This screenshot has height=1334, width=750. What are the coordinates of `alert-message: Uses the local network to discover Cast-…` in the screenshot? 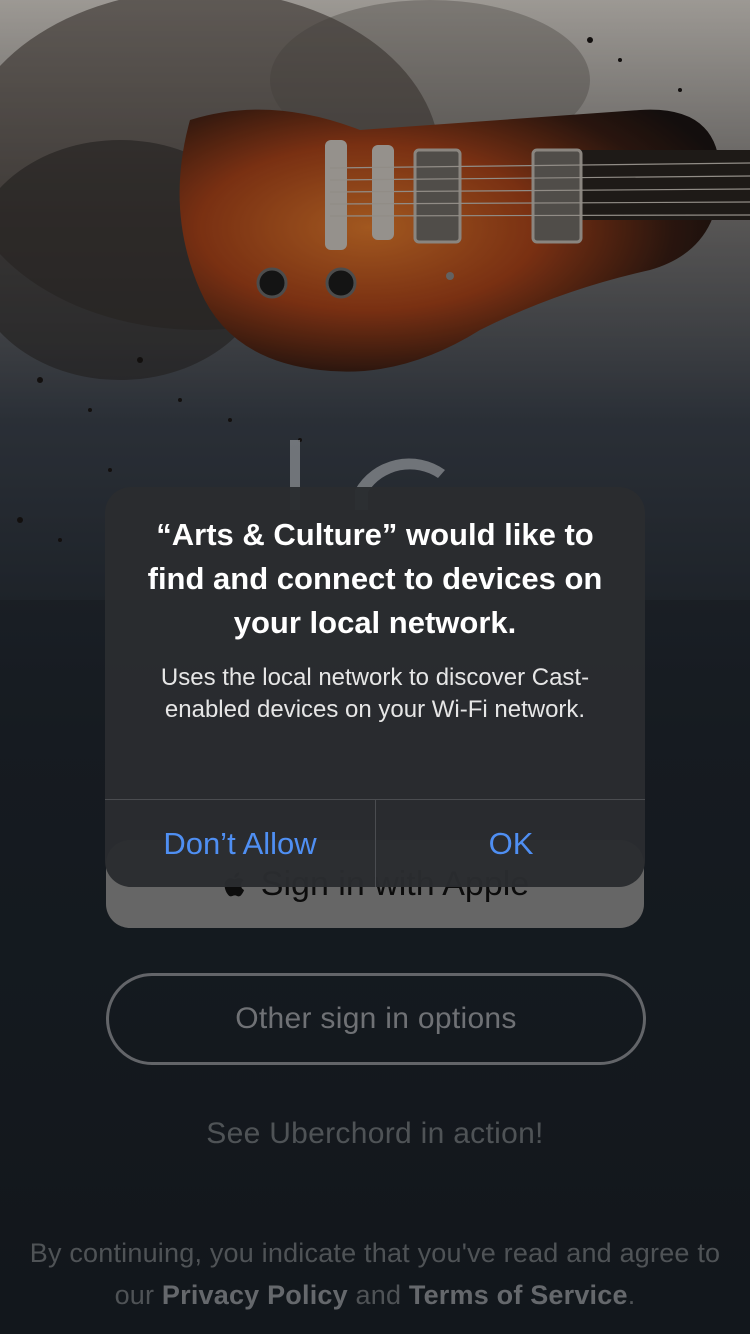 It's located at (375, 693).